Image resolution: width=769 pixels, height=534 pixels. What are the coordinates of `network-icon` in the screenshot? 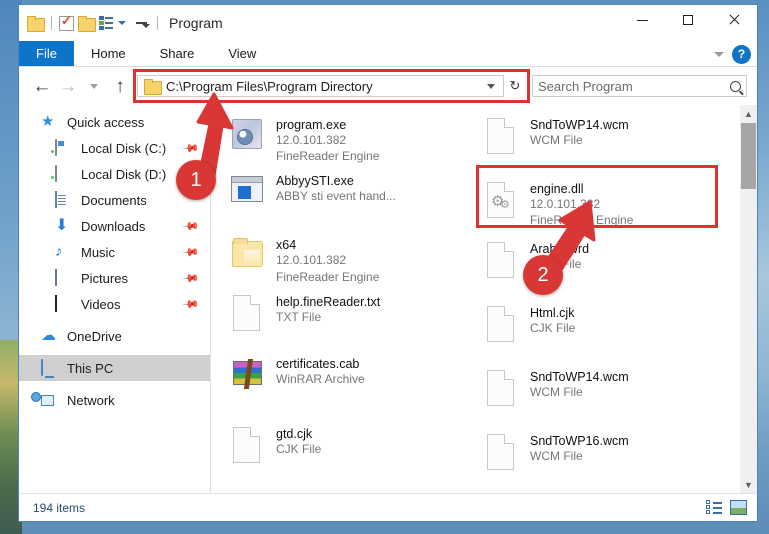 It's located at (49, 400).